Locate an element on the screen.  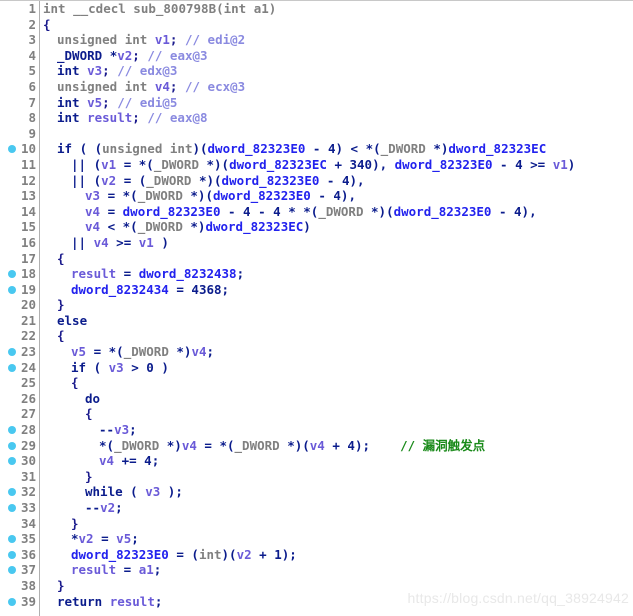
line-number: 34 is located at coordinates (19, 524).